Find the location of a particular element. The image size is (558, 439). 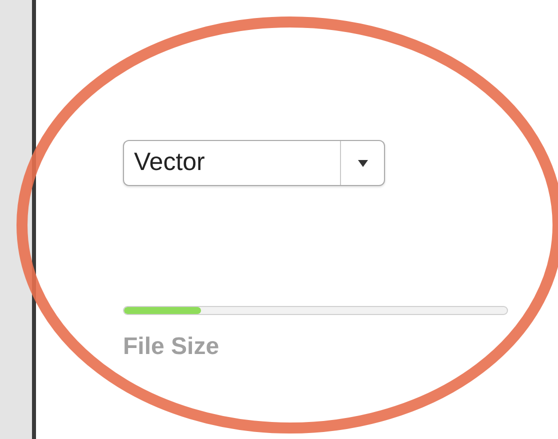

dropdown-value: Vector is located at coordinates (169, 162).